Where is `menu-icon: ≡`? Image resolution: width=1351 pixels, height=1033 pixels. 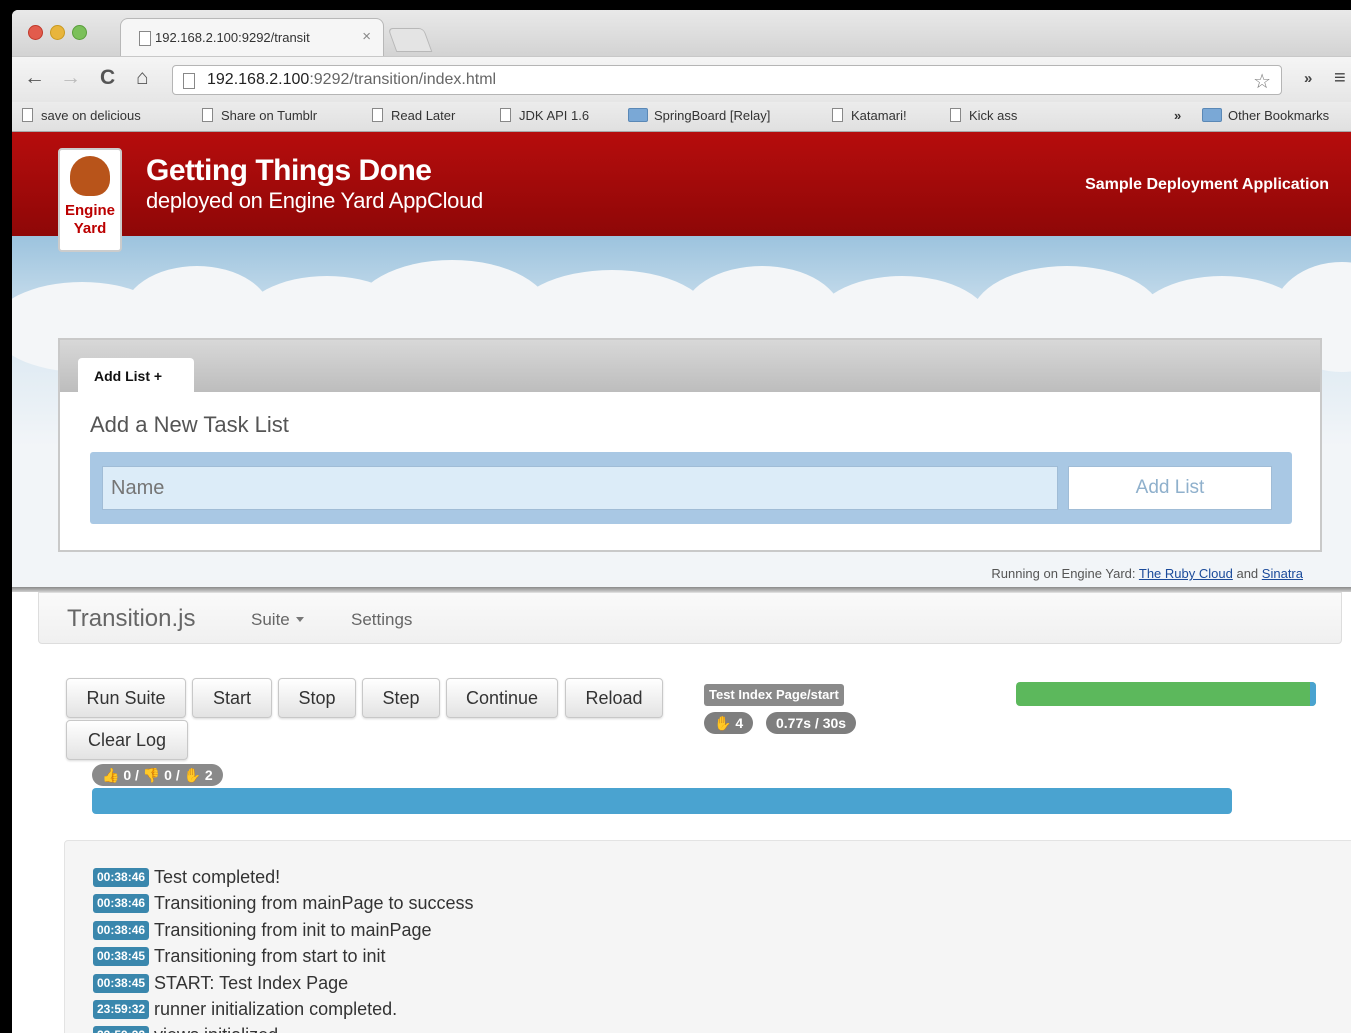 menu-icon: ≡ is located at coordinates (1340, 78).